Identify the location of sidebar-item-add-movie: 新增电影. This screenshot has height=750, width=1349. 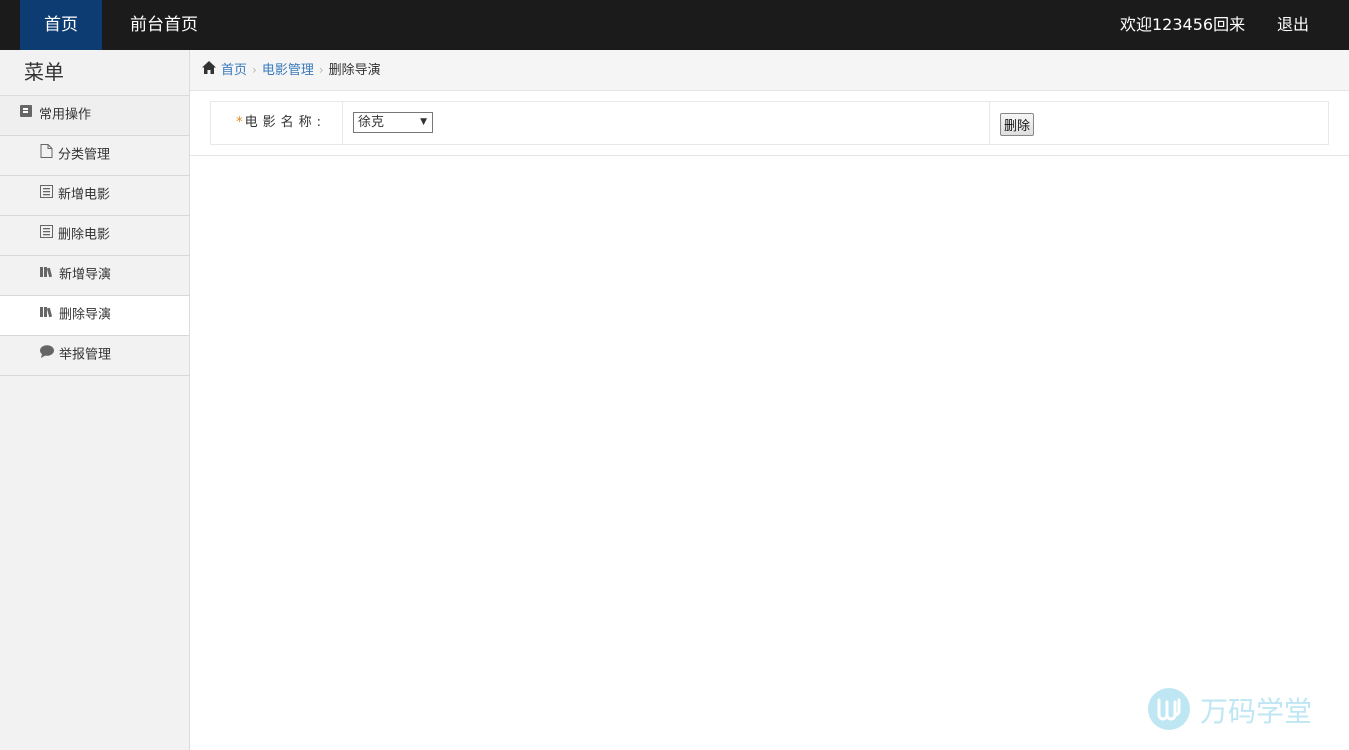
(94, 196).